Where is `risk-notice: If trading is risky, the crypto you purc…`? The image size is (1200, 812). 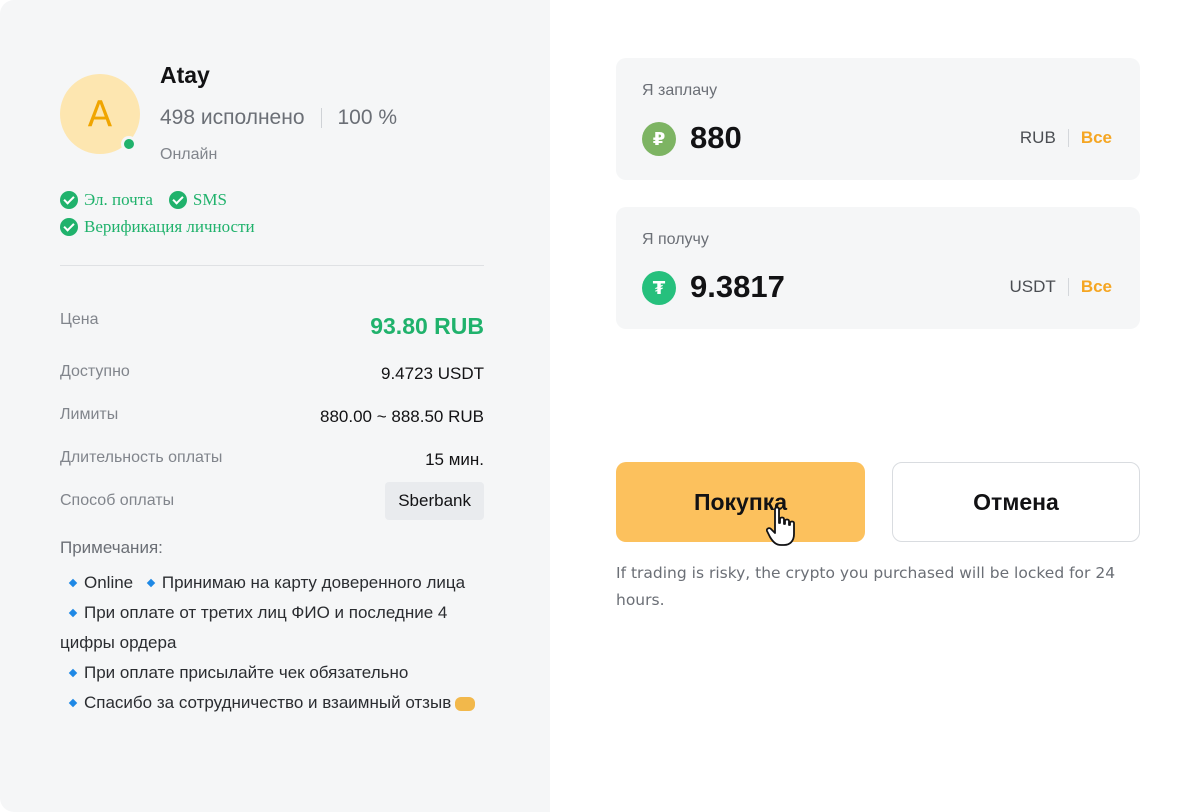
risk-notice: If trading is risky, the crypto you purc… is located at coordinates (866, 586).